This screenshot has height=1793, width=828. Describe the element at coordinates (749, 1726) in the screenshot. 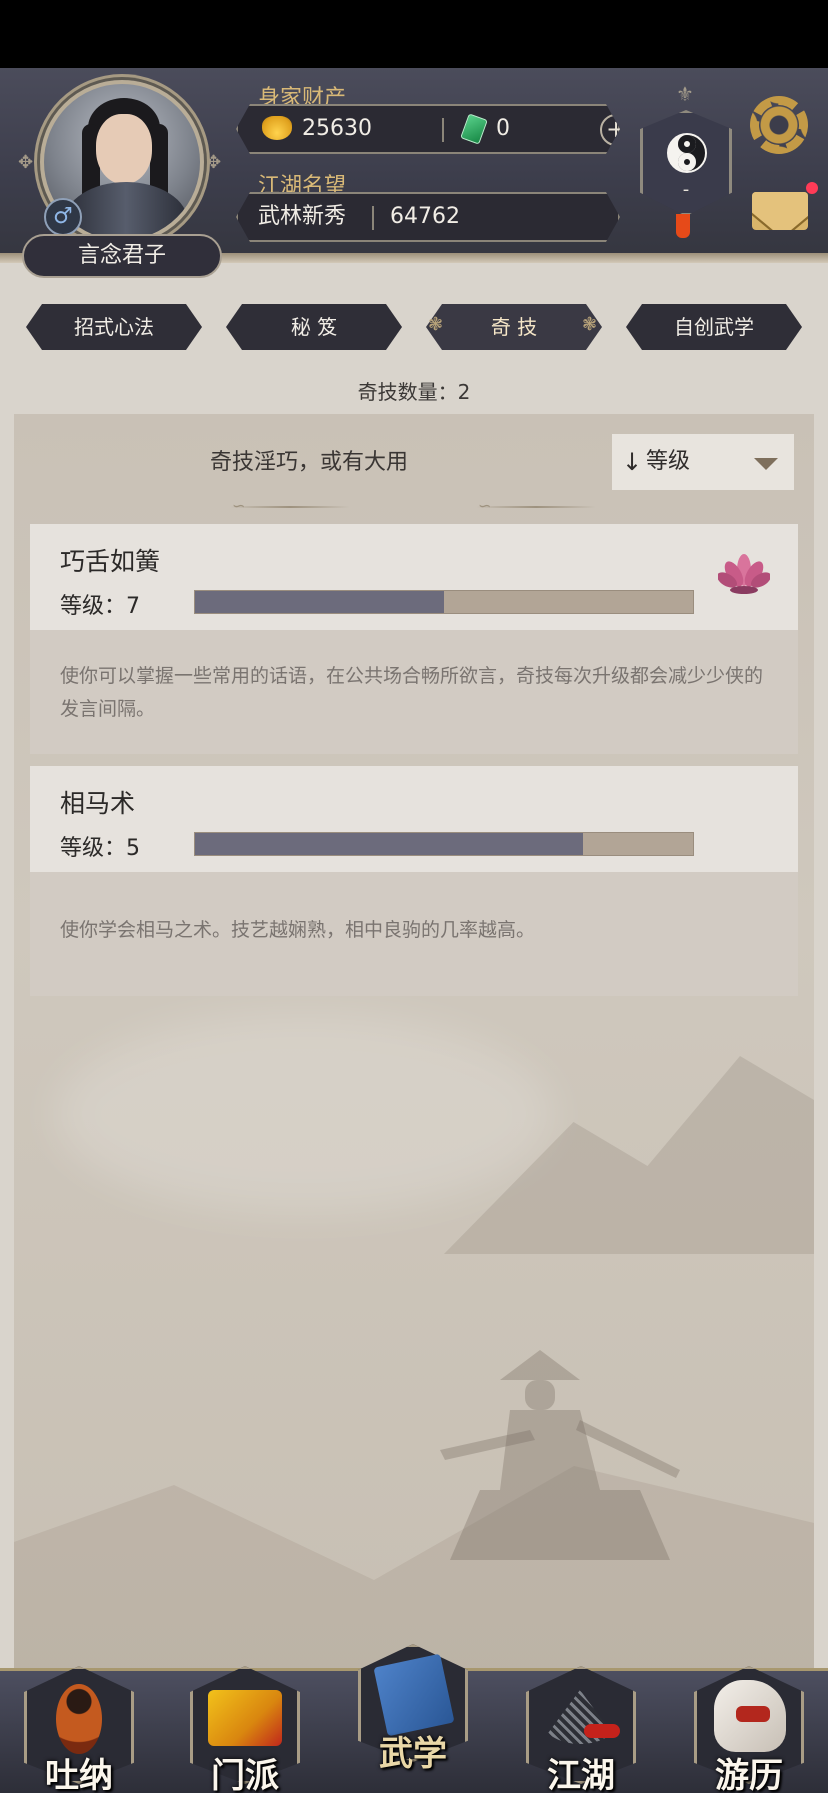

I see `nav-travel: 游历` at that location.